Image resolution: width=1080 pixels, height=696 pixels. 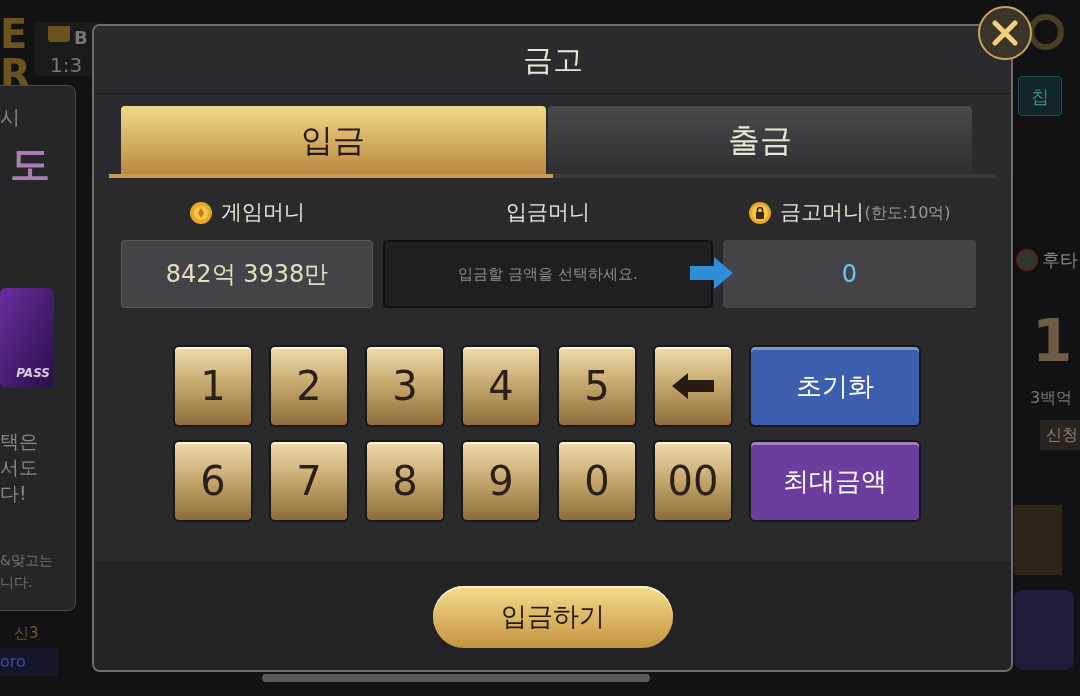 I want to click on pass-badge: PASS, so click(x=27, y=338).